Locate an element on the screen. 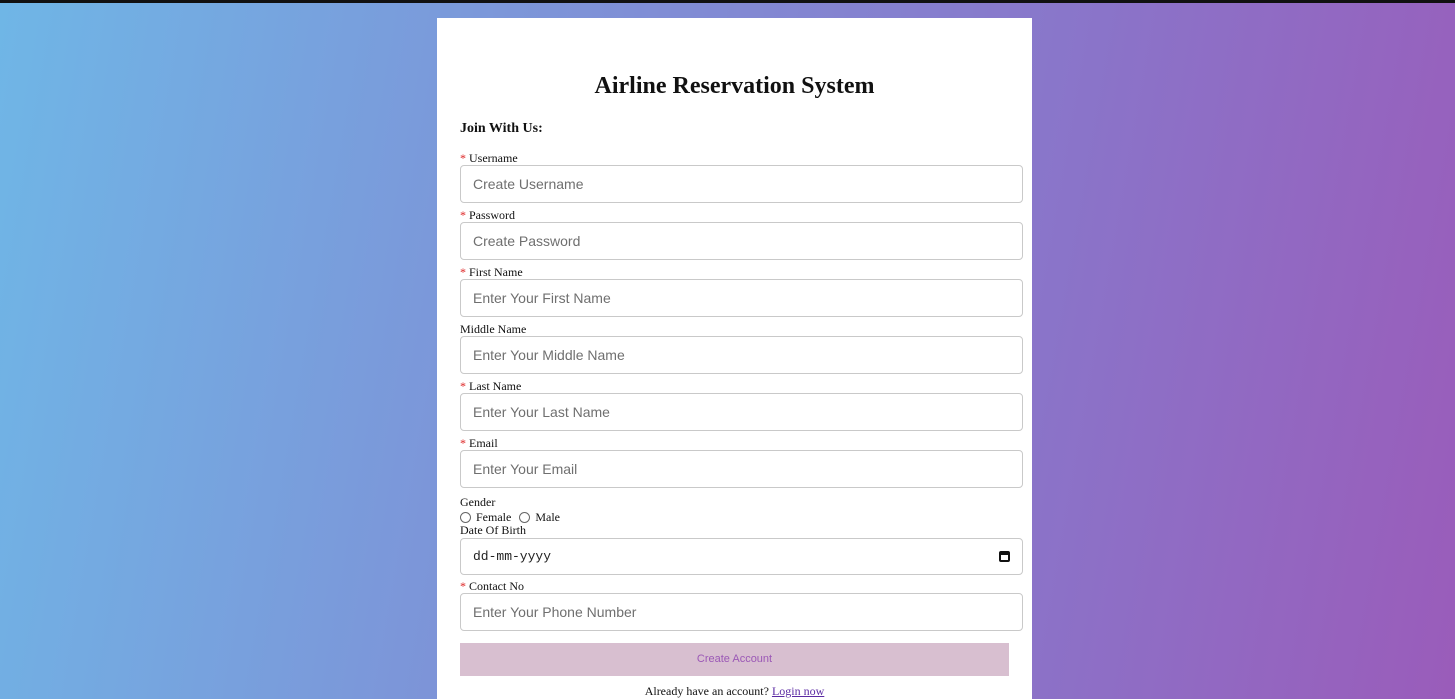  last-name-label: * Last Name is located at coordinates (491, 386).